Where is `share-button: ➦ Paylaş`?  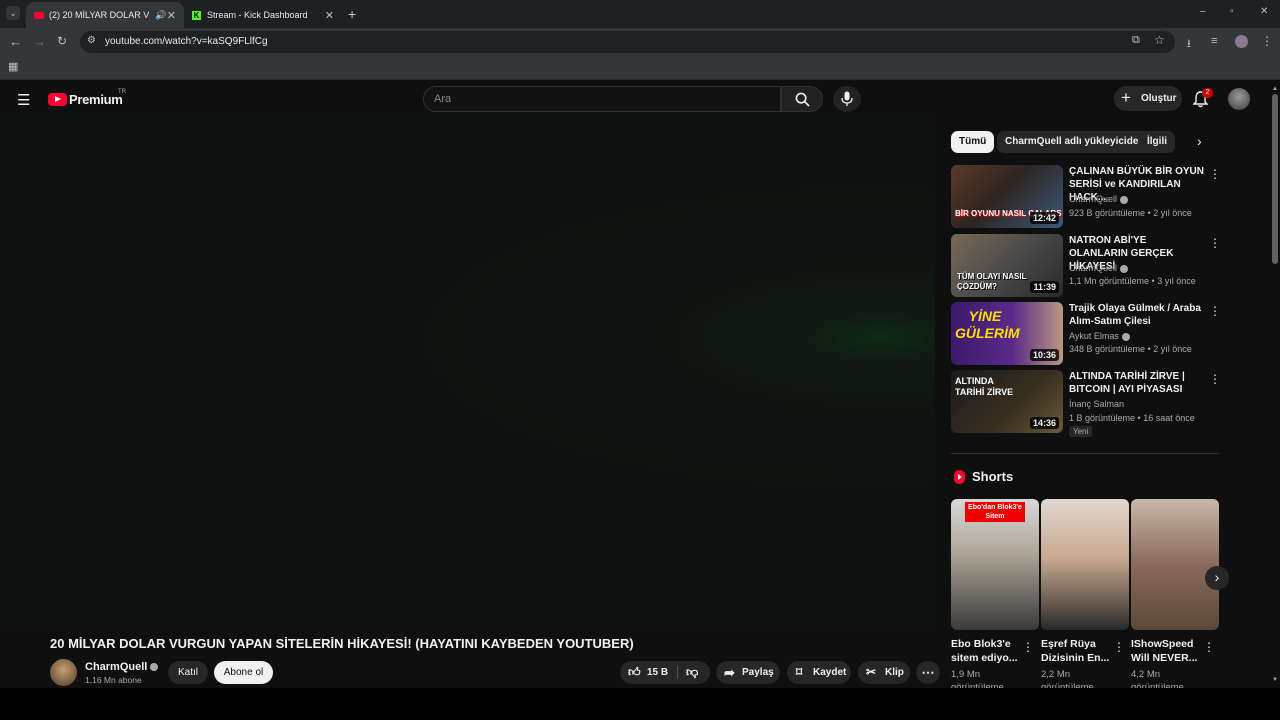 share-button: ➦ Paylaş is located at coordinates (748, 672).